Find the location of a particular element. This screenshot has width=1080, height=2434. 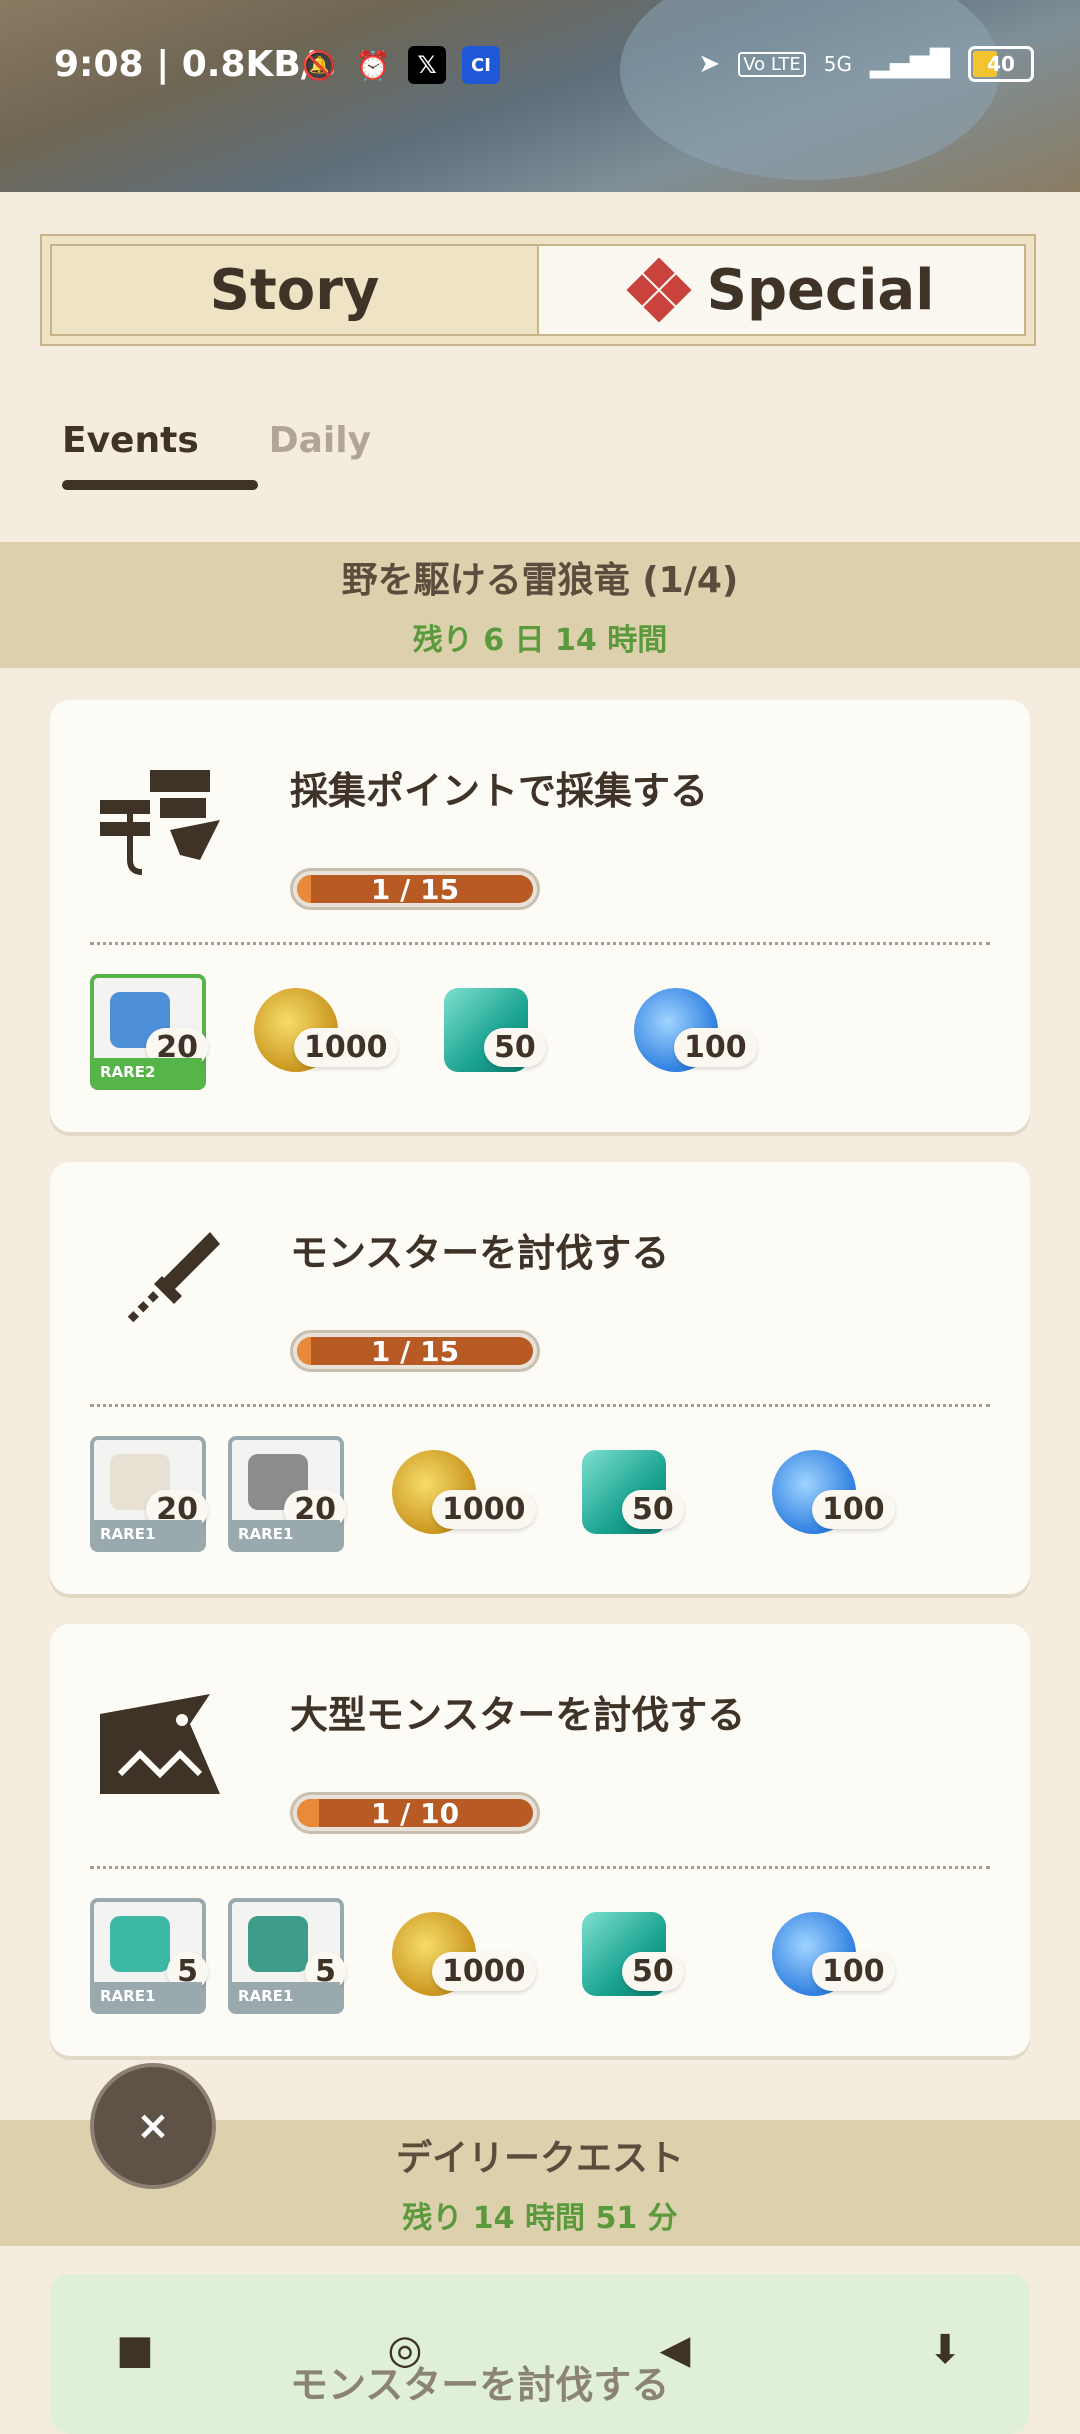

close-button: × is located at coordinates (153, 2126).